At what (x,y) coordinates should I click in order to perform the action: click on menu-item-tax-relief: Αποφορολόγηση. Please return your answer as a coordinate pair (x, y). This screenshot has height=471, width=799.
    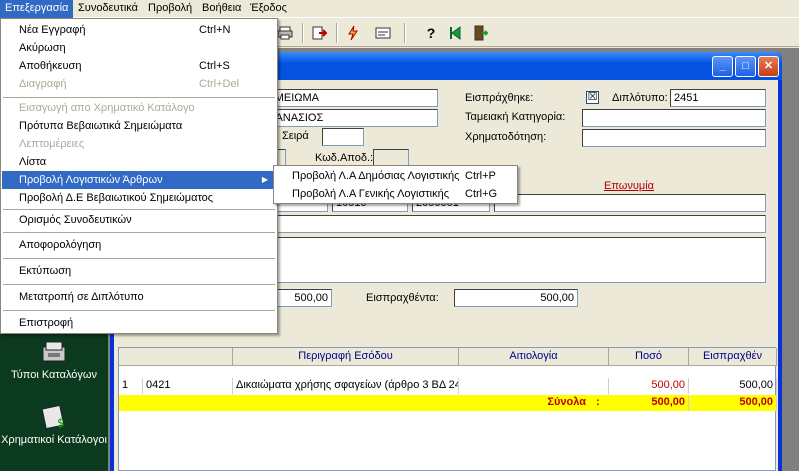
    Looking at the image, I should click on (139, 245).